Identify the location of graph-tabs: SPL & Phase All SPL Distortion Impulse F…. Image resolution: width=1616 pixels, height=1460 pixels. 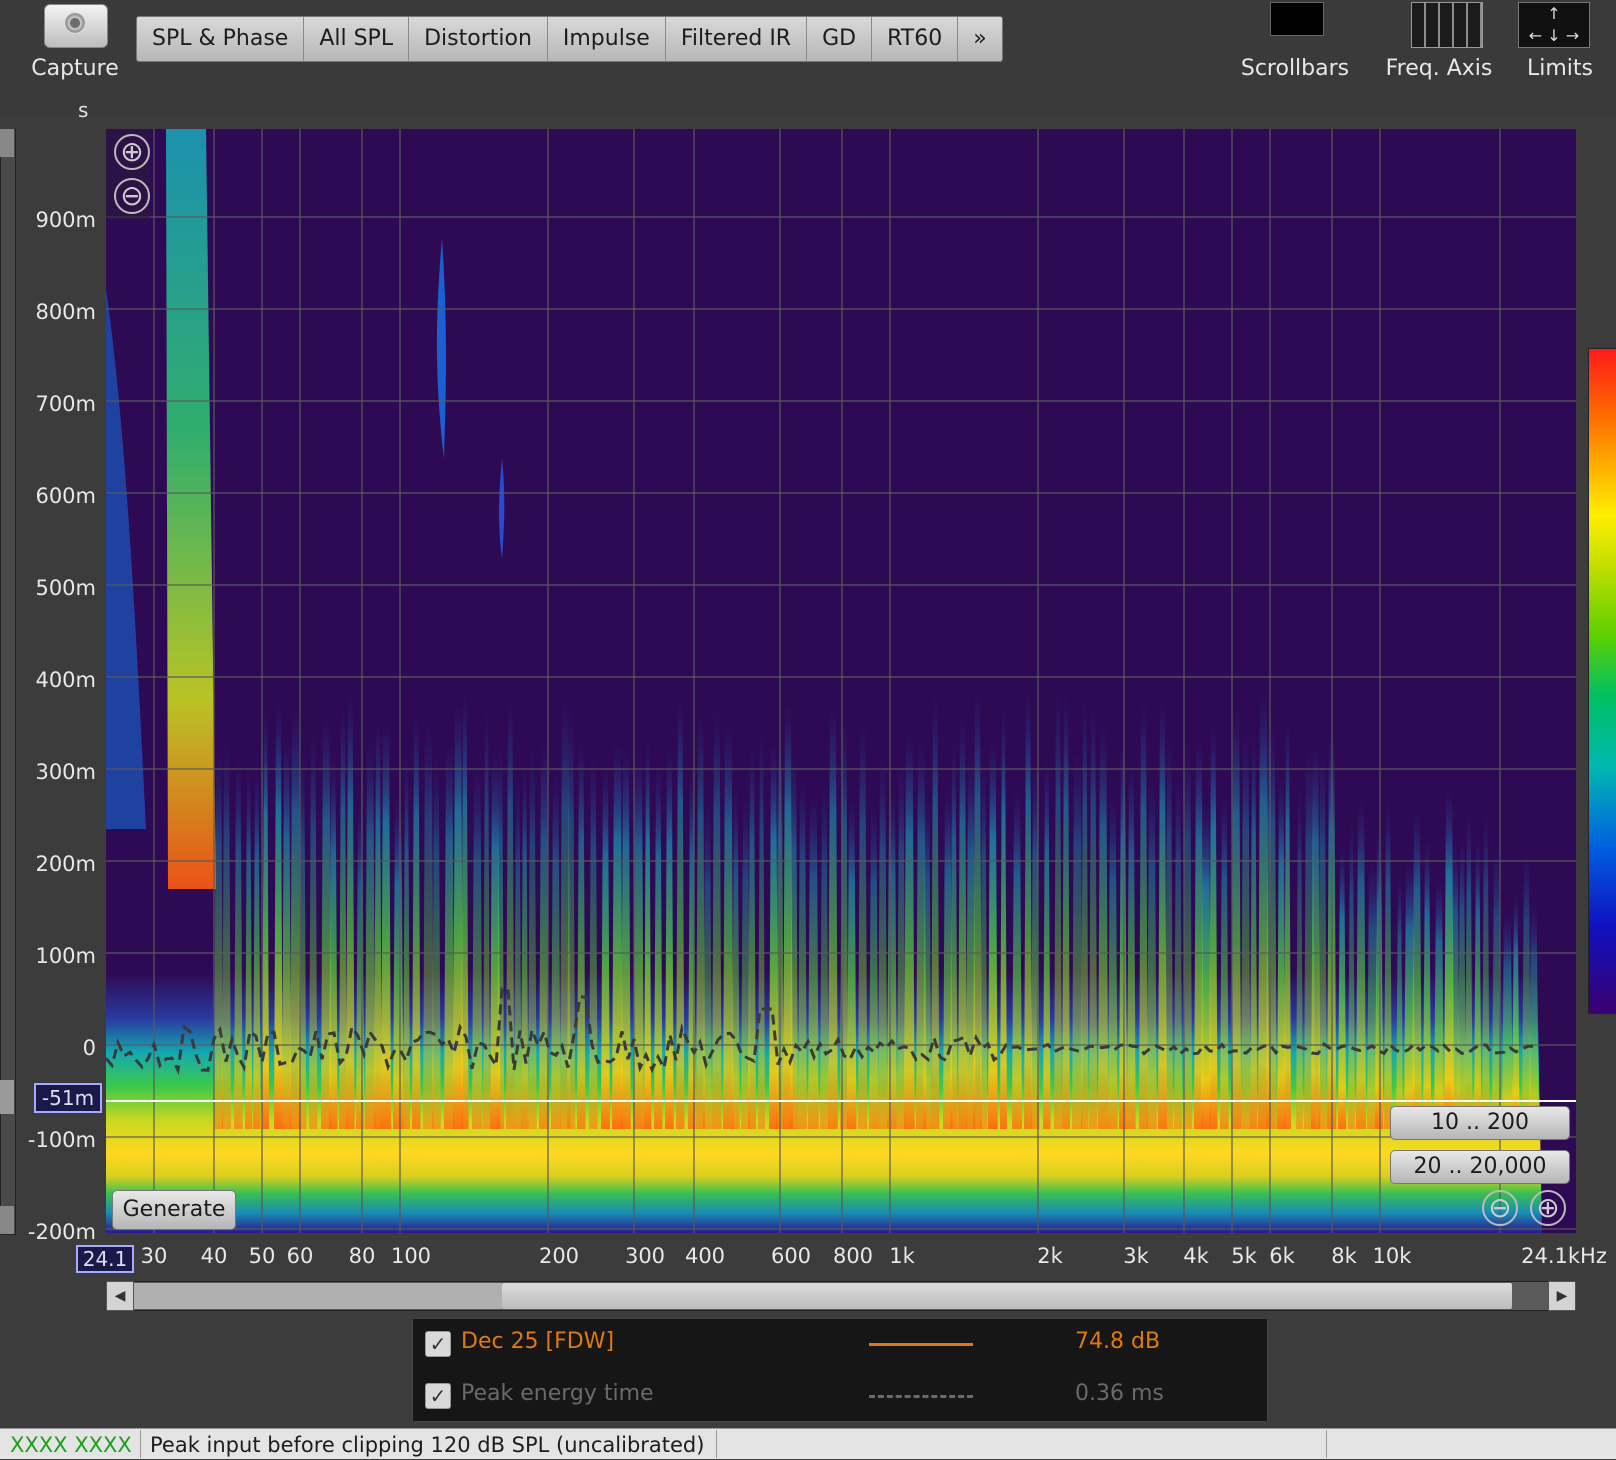
(569, 39).